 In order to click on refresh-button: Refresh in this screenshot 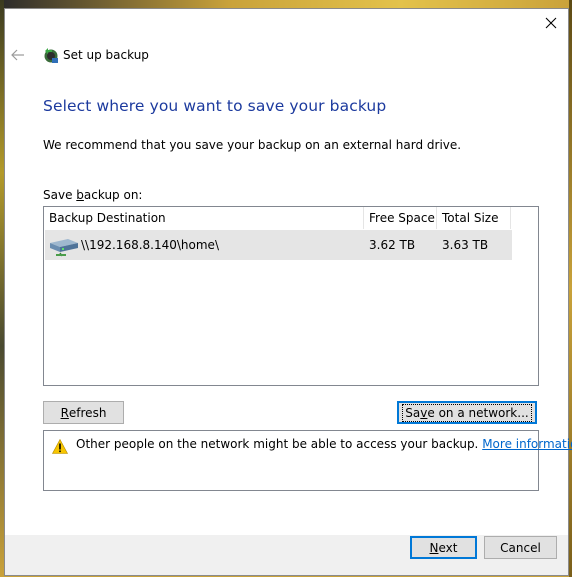, I will do `click(83, 412)`.